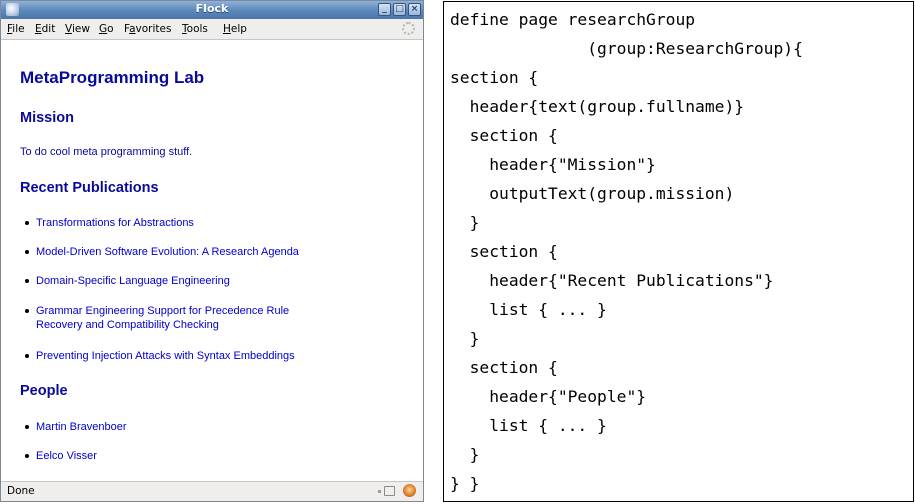 The image size is (915, 504). What do you see at coordinates (112, 77) in the screenshot?
I see `page-title: MetaProgramming Lab` at bounding box center [112, 77].